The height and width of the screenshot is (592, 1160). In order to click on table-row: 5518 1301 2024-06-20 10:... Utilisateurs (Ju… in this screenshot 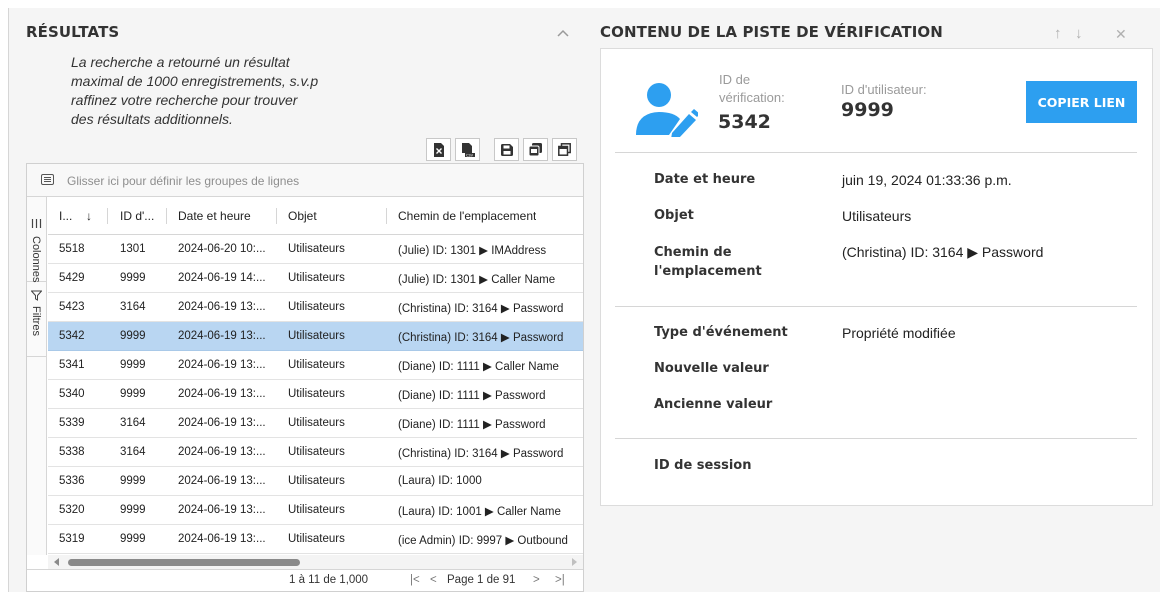, I will do `click(315, 249)`.